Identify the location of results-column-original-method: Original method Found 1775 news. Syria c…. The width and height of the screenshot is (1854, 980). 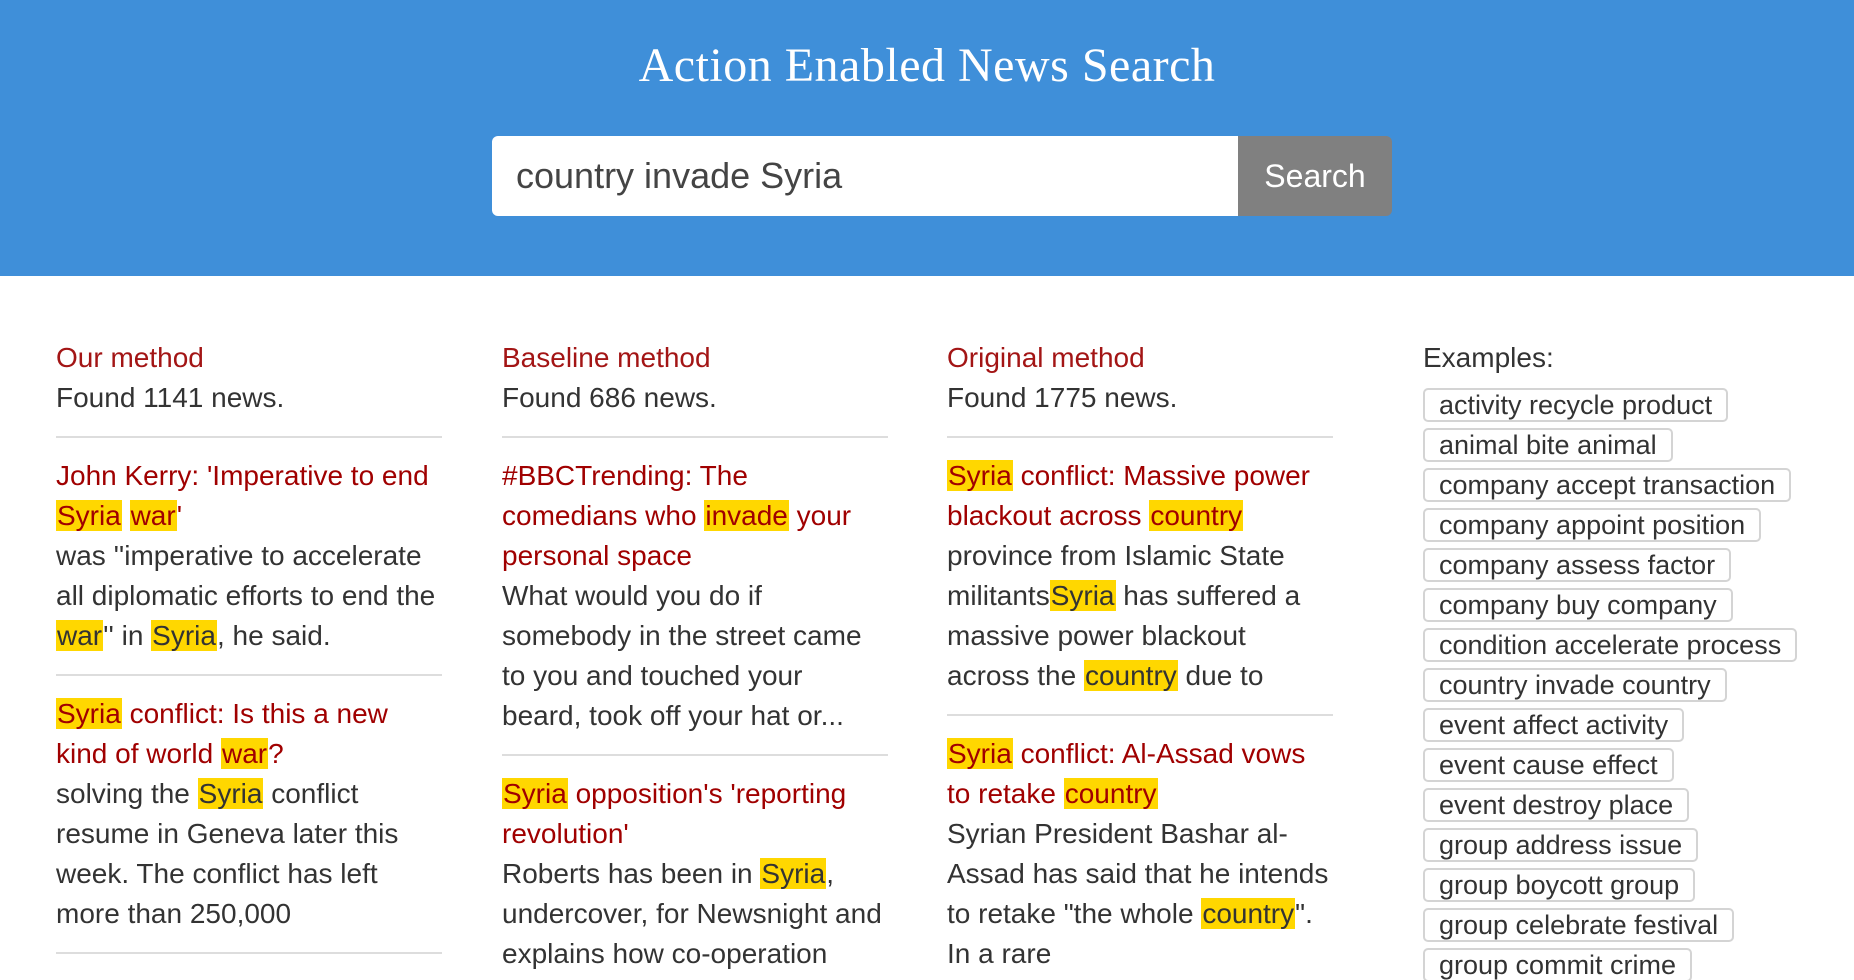
(1140, 659).